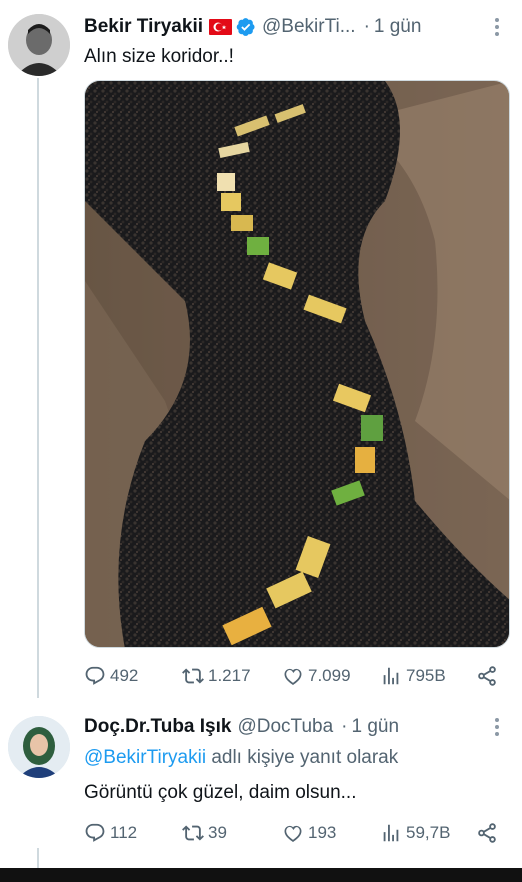  I want to click on thread-connector-line, so click(38, 388).